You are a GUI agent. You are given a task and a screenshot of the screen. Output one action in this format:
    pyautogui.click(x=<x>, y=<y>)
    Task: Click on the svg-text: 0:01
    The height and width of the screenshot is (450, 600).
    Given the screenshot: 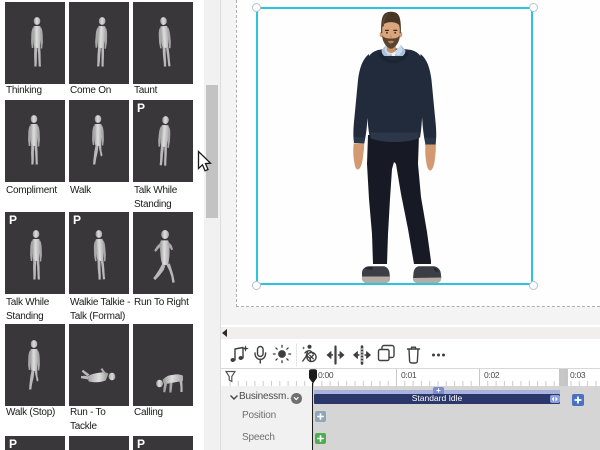 What is the action you would take?
    pyautogui.click(x=409, y=375)
    